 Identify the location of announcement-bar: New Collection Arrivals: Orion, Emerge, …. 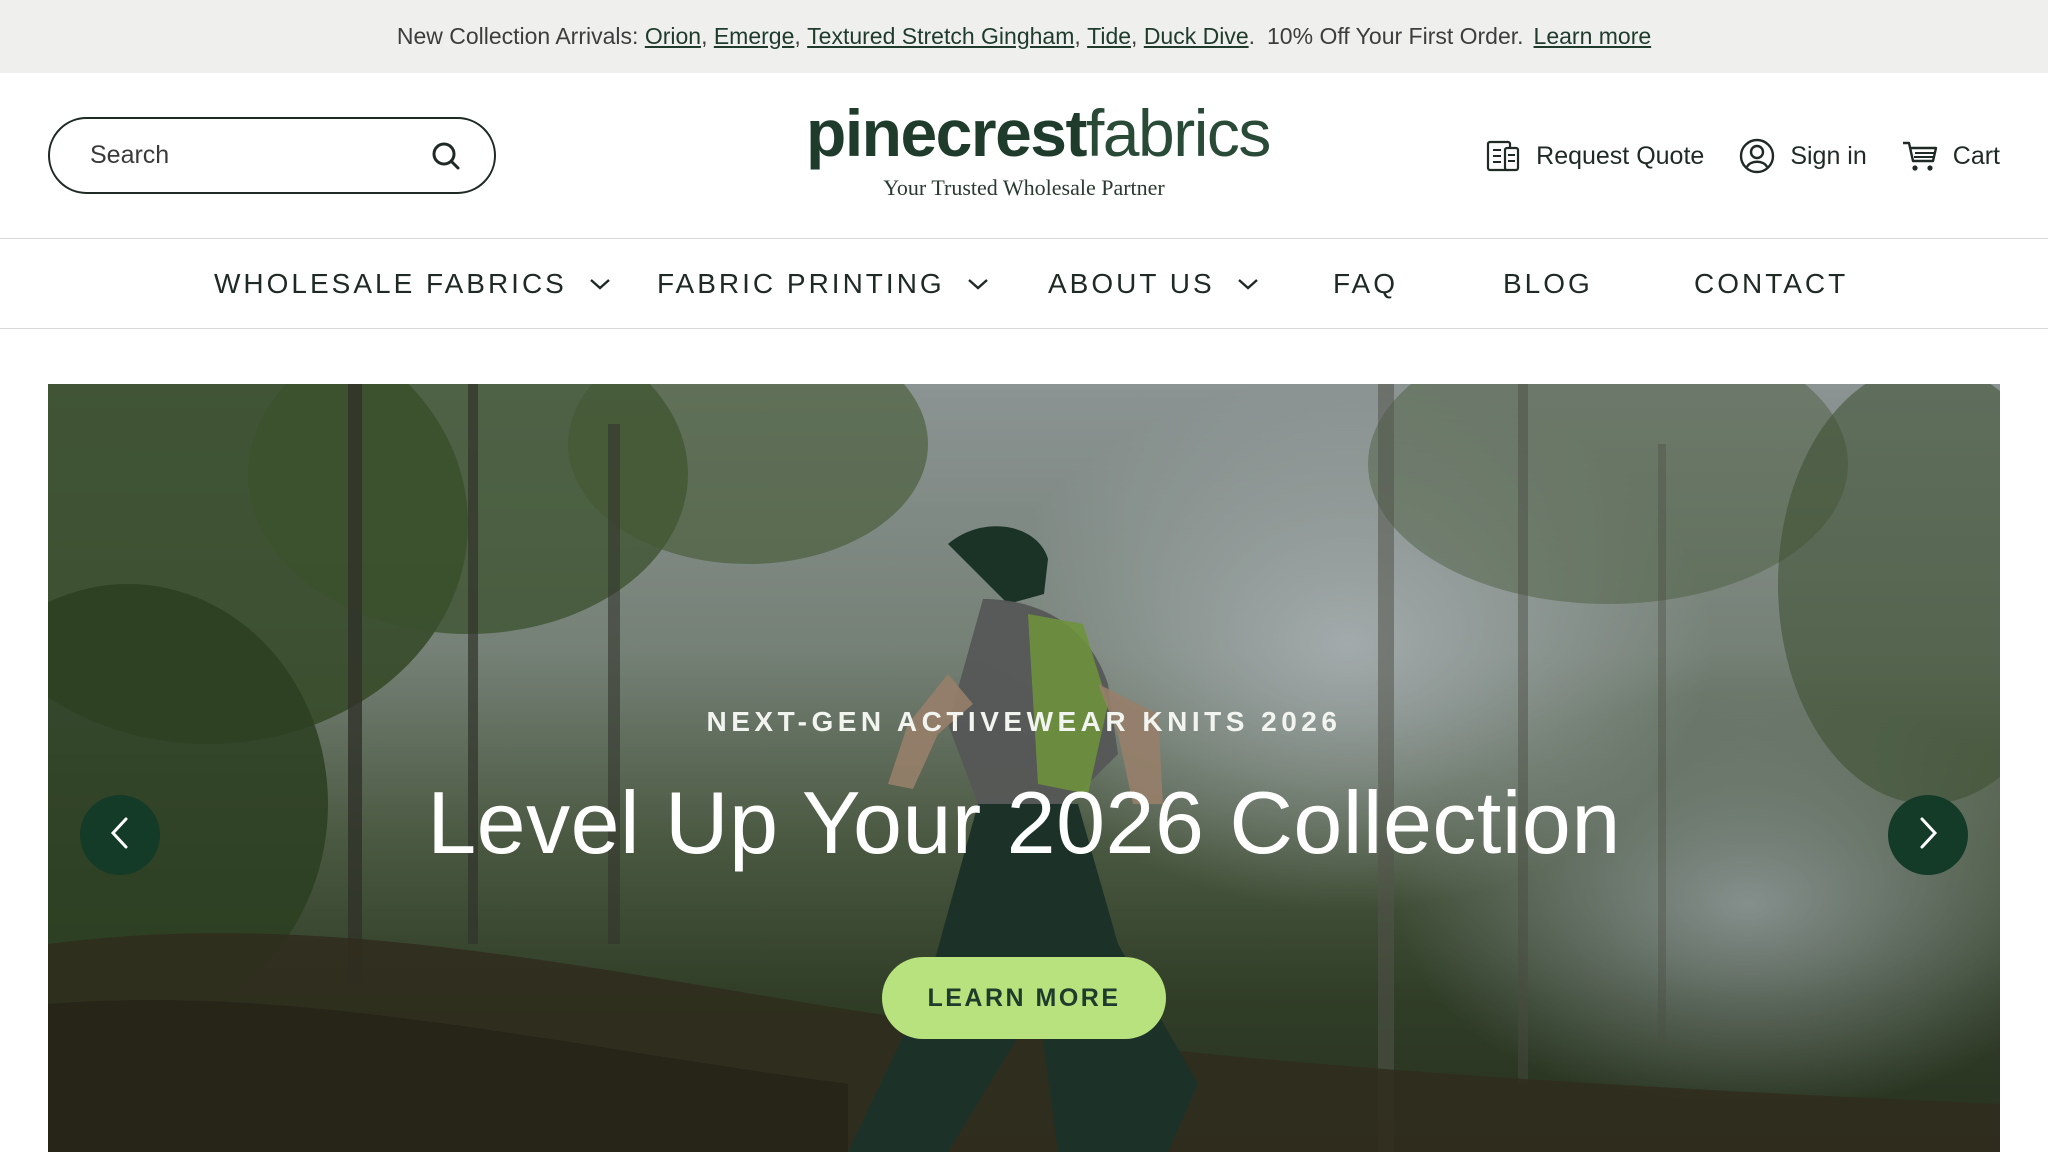
(1024, 36).